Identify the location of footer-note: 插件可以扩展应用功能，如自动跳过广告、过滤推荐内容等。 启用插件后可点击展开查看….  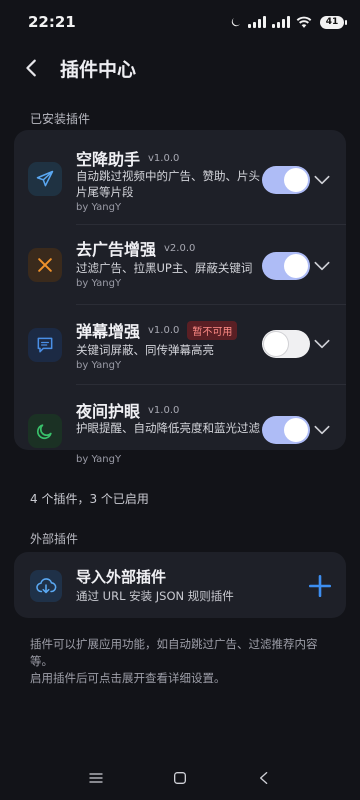
(183, 661).